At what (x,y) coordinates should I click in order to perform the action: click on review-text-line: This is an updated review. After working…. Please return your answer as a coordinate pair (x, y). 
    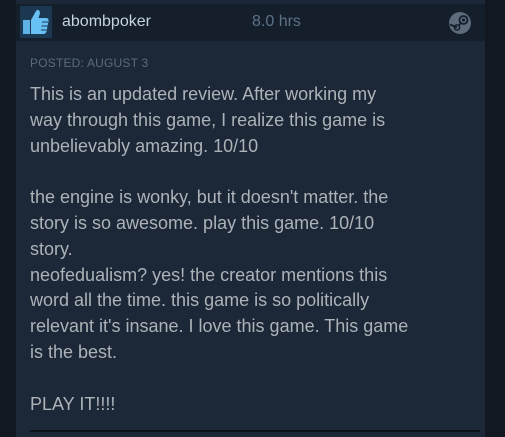
    Looking at the image, I should click on (203, 94).